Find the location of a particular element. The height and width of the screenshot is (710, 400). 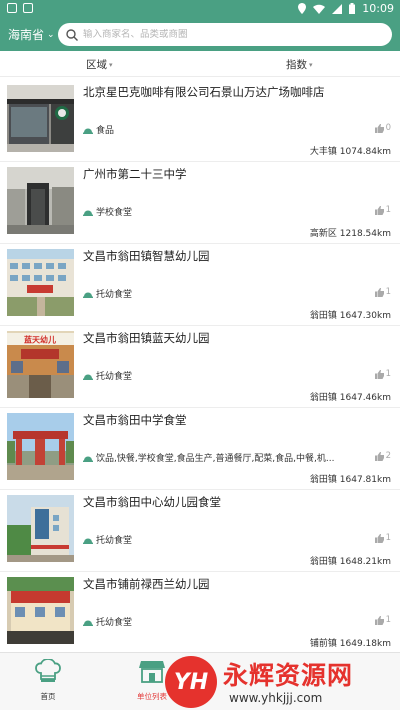

like-button: 2 is located at coordinates (382, 456).